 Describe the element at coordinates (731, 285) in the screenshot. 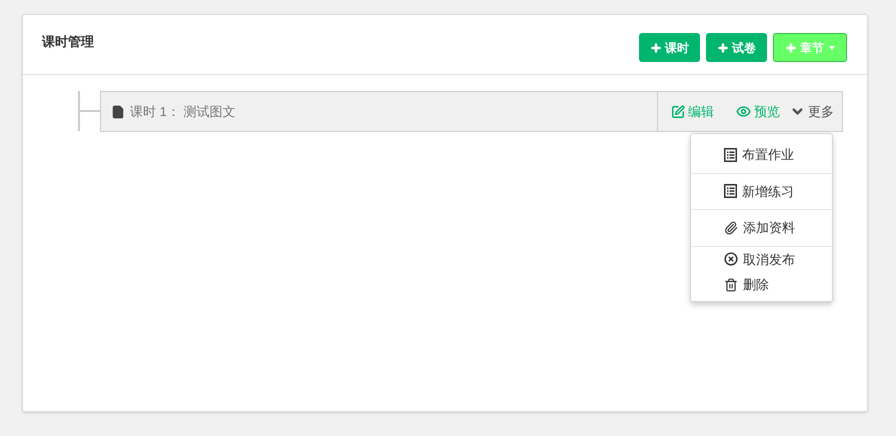

I see `trash-icon` at that location.